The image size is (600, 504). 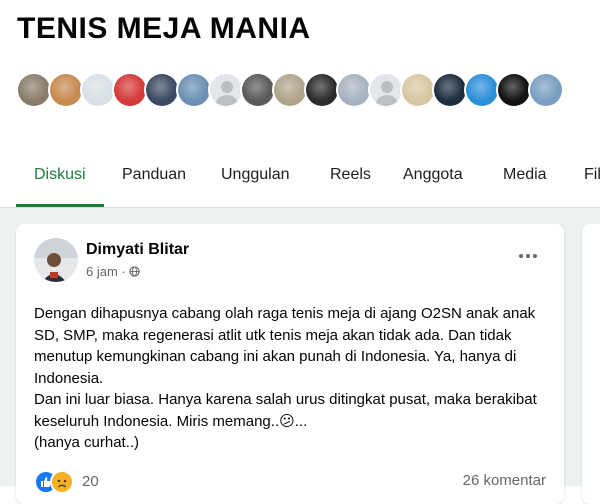 What do you see at coordinates (154, 175) in the screenshot?
I see `tab-panduan: Panduan` at bounding box center [154, 175].